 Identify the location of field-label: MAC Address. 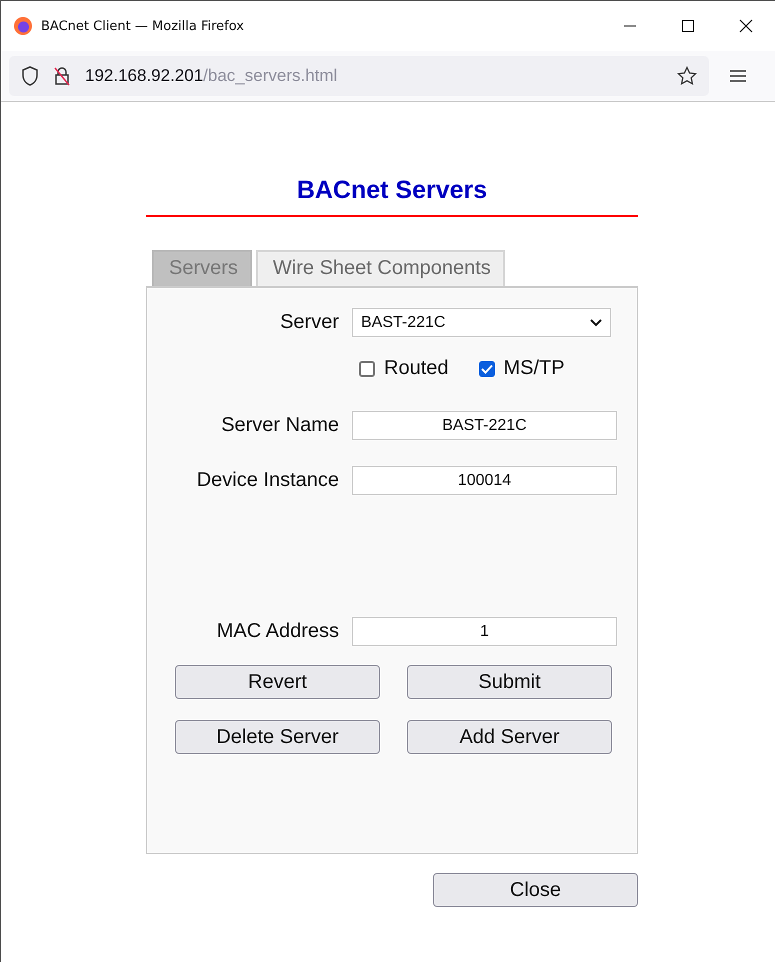
(277, 631).